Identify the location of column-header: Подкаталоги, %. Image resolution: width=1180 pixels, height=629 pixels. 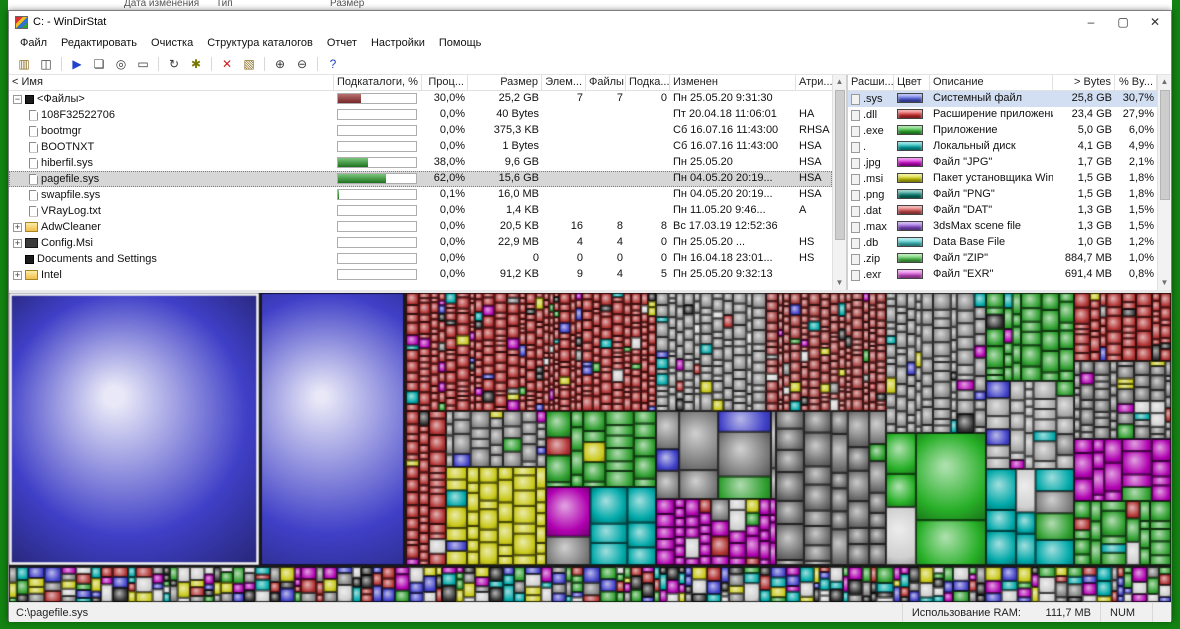
(378, 82).